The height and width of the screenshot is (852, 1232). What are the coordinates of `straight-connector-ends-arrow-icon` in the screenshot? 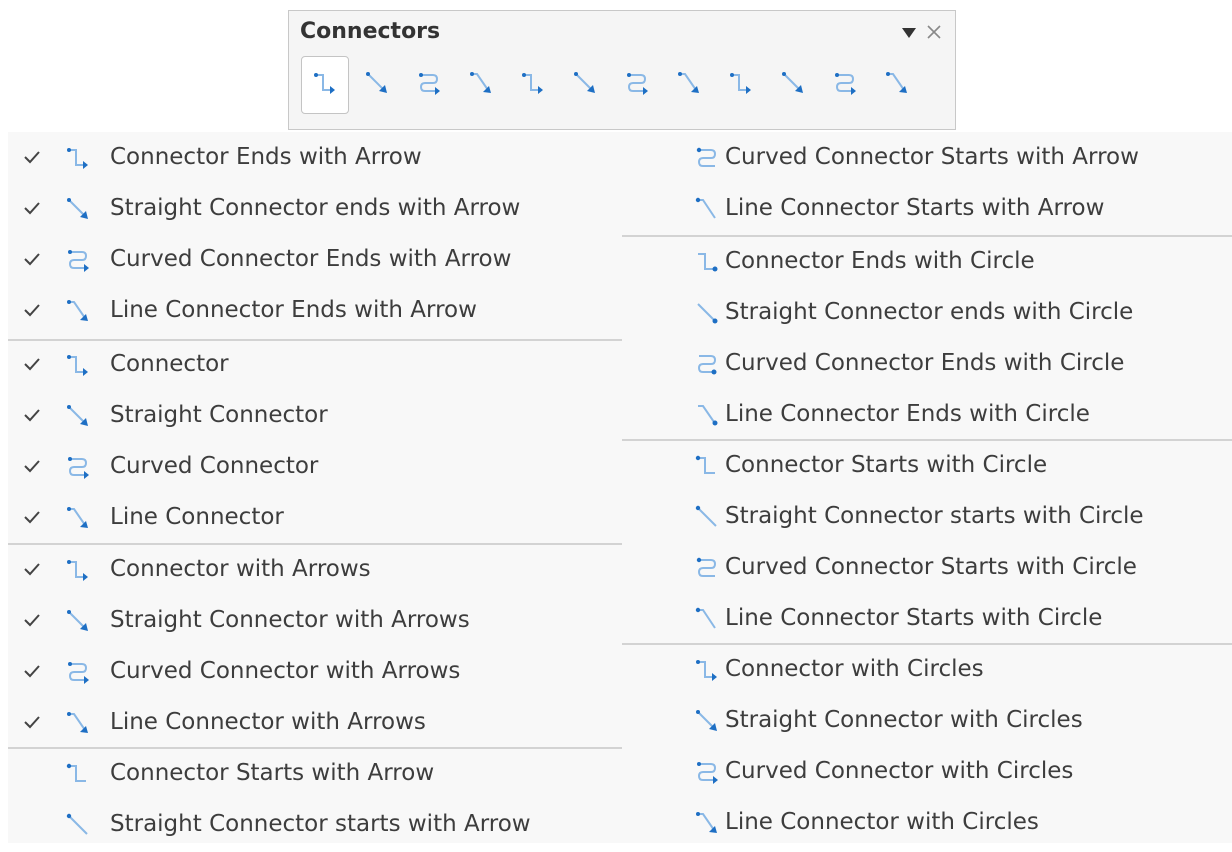 It's located at (377, 85).